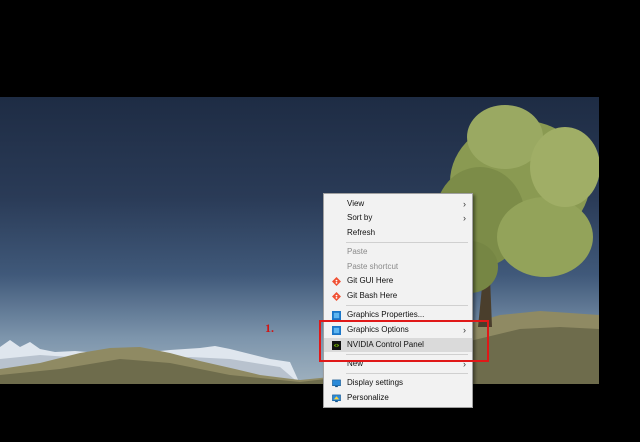 This screenshot has width=640, height=442. Describe the element at coordinates (398, 233) in the screenshot. I see `menu-item-refresh: Refresh` at that location.